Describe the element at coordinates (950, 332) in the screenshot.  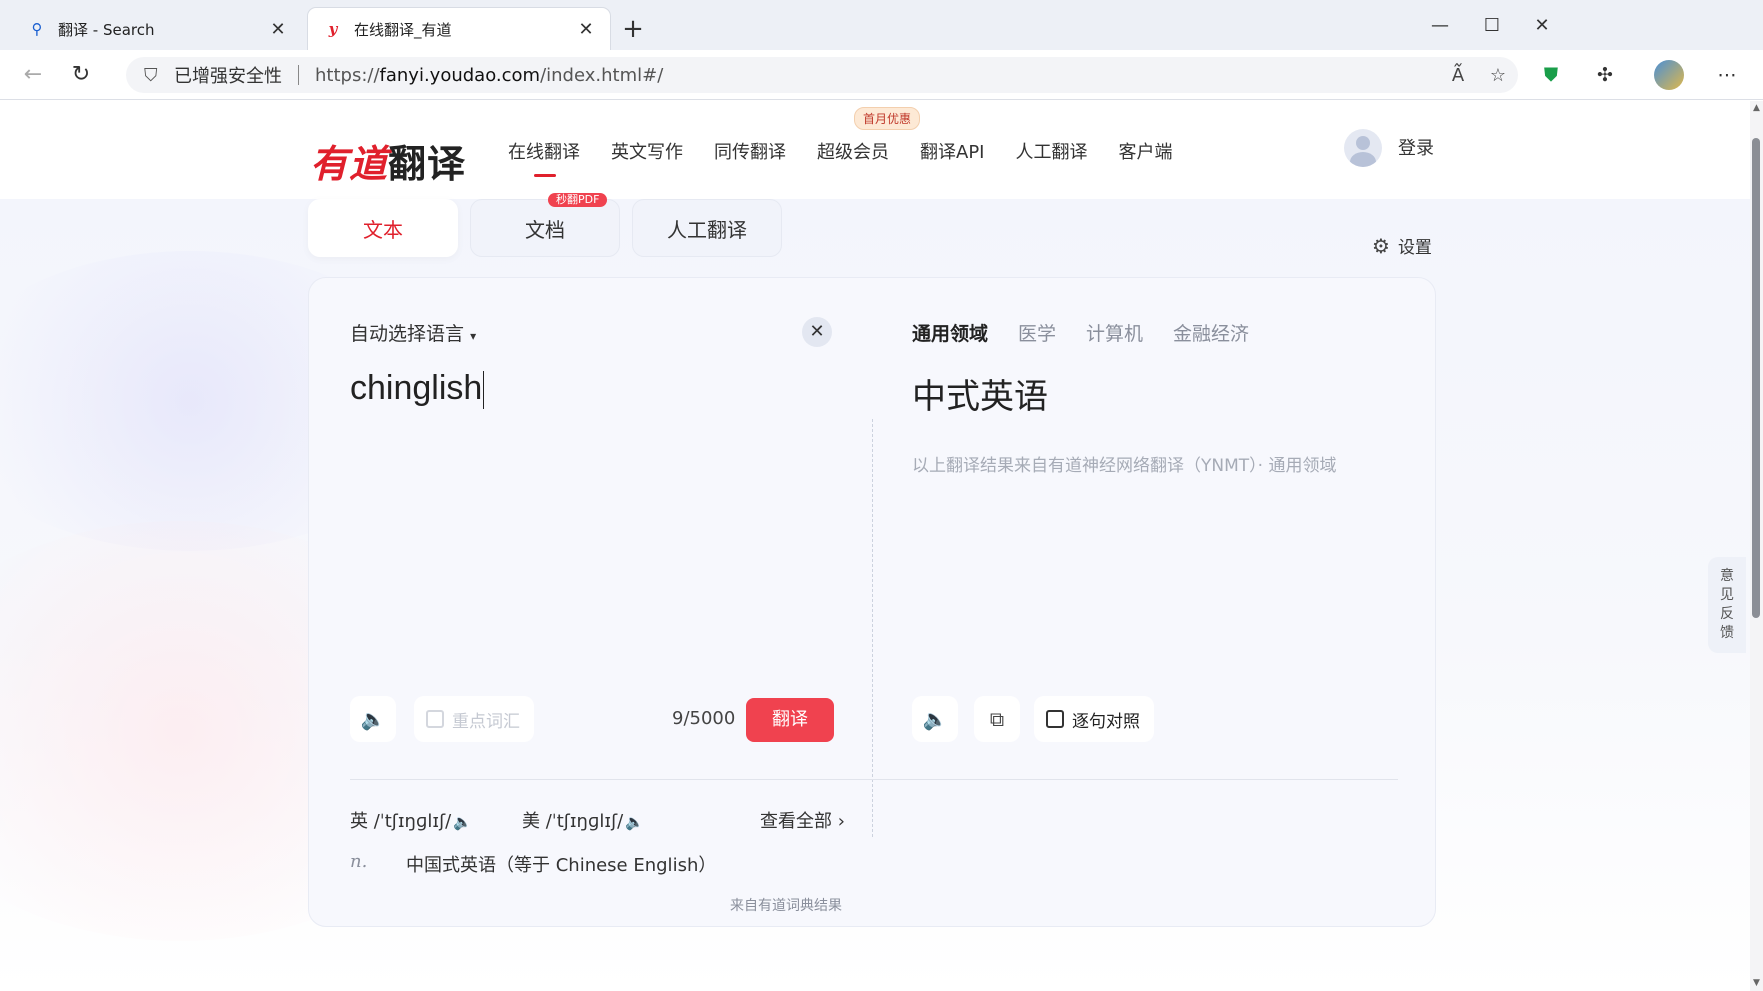
I see `domain-general: 通用领域` at that location.